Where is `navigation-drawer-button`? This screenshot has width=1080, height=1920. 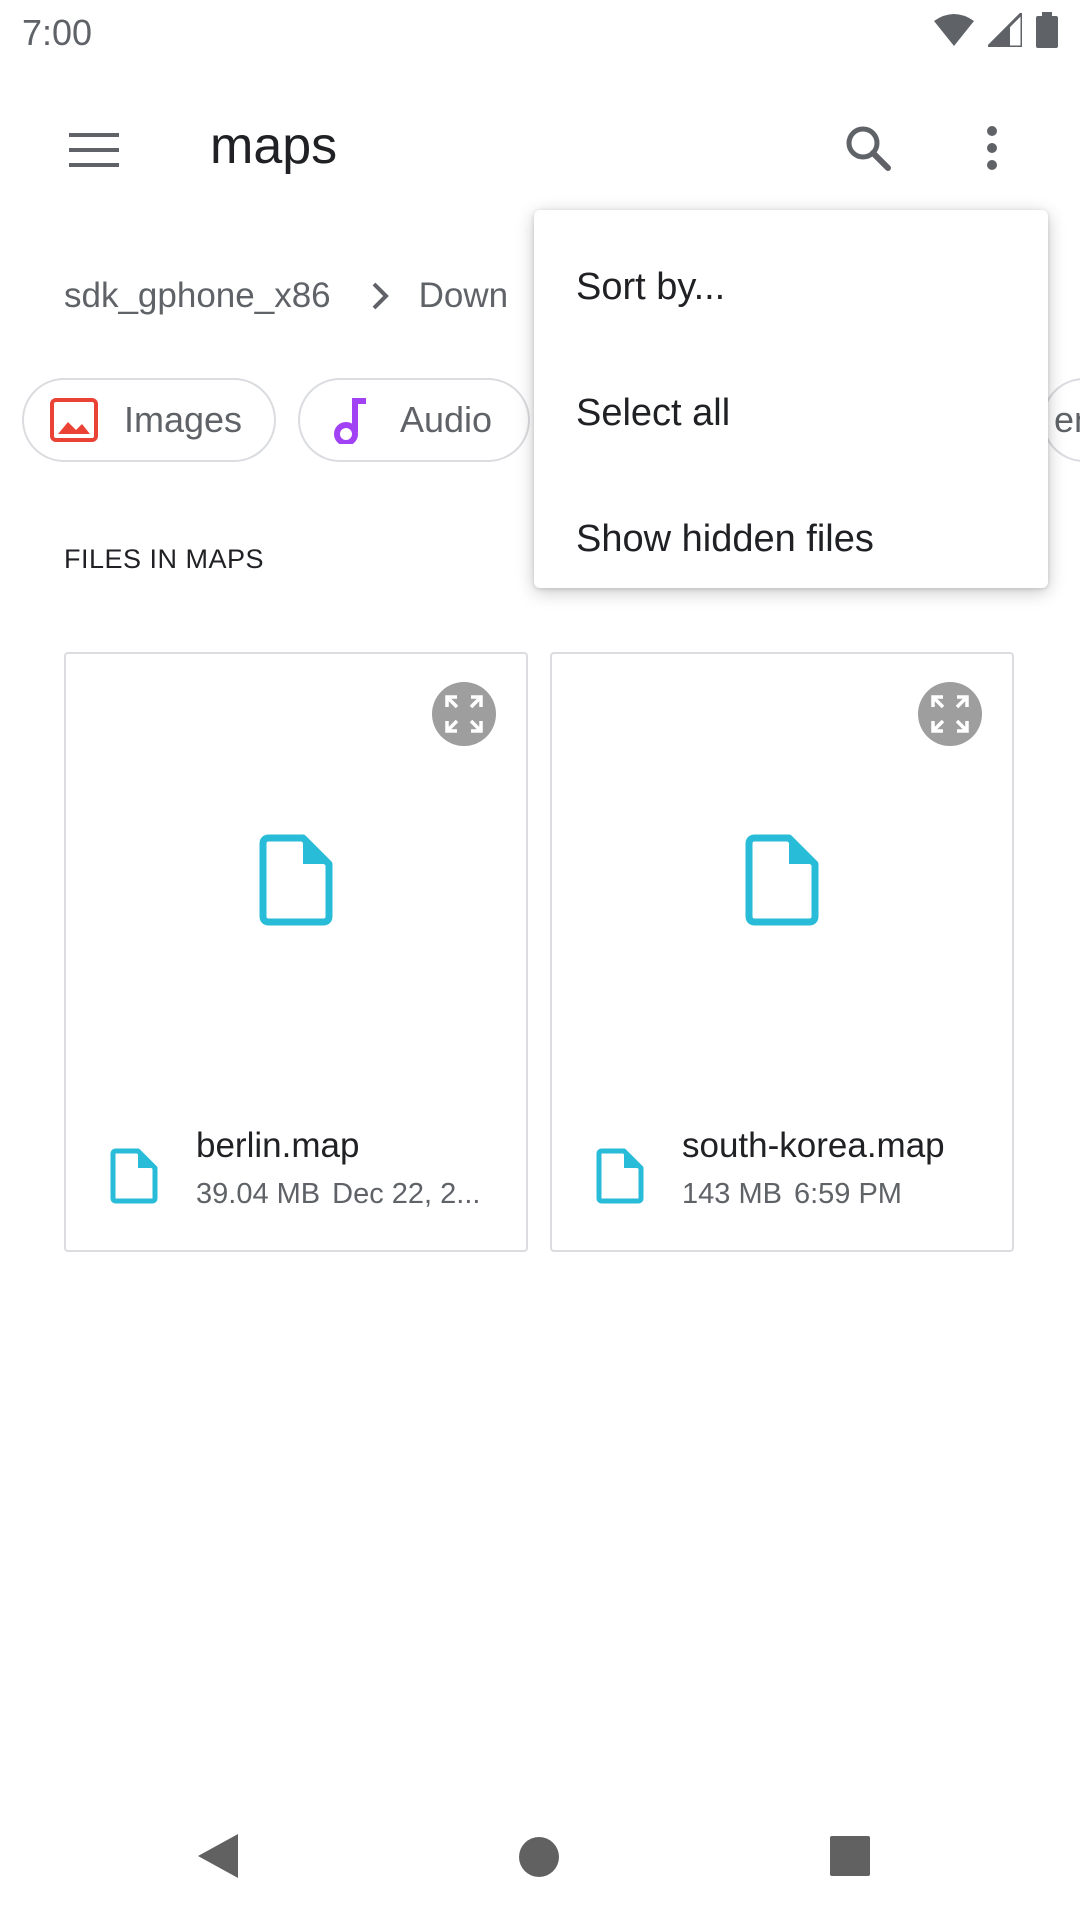 navigation-drawer-button is located at coordinates (94, 150).